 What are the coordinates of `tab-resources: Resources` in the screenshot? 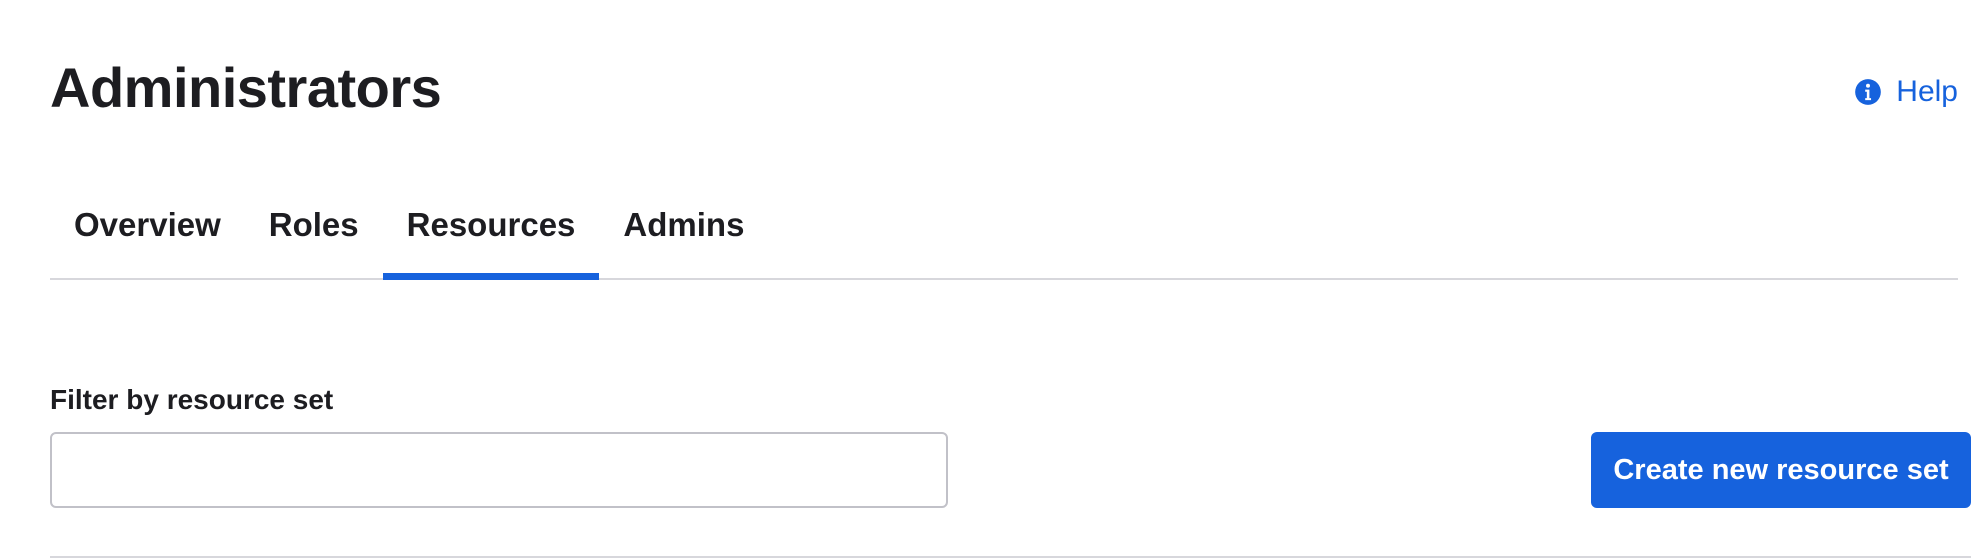 It's located at (491, 230).